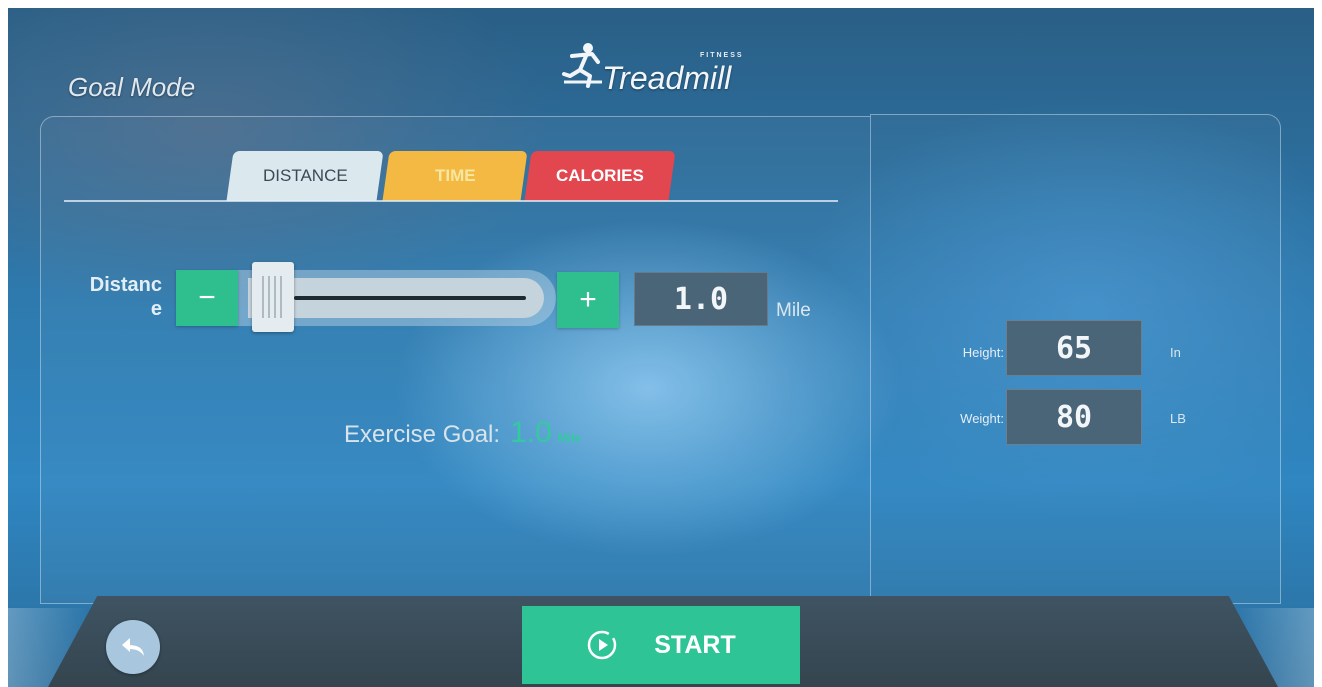  Describe the element at coordinates (207, 298) in the screenshot. I see `decrease-distance-button: −` at that location.